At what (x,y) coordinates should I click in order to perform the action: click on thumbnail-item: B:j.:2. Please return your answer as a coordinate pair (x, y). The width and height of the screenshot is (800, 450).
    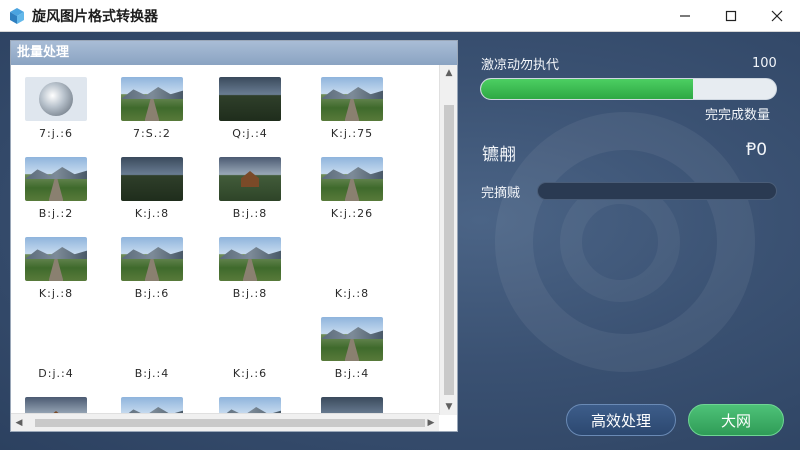
    Looking at the image, I should click on (56, 188).